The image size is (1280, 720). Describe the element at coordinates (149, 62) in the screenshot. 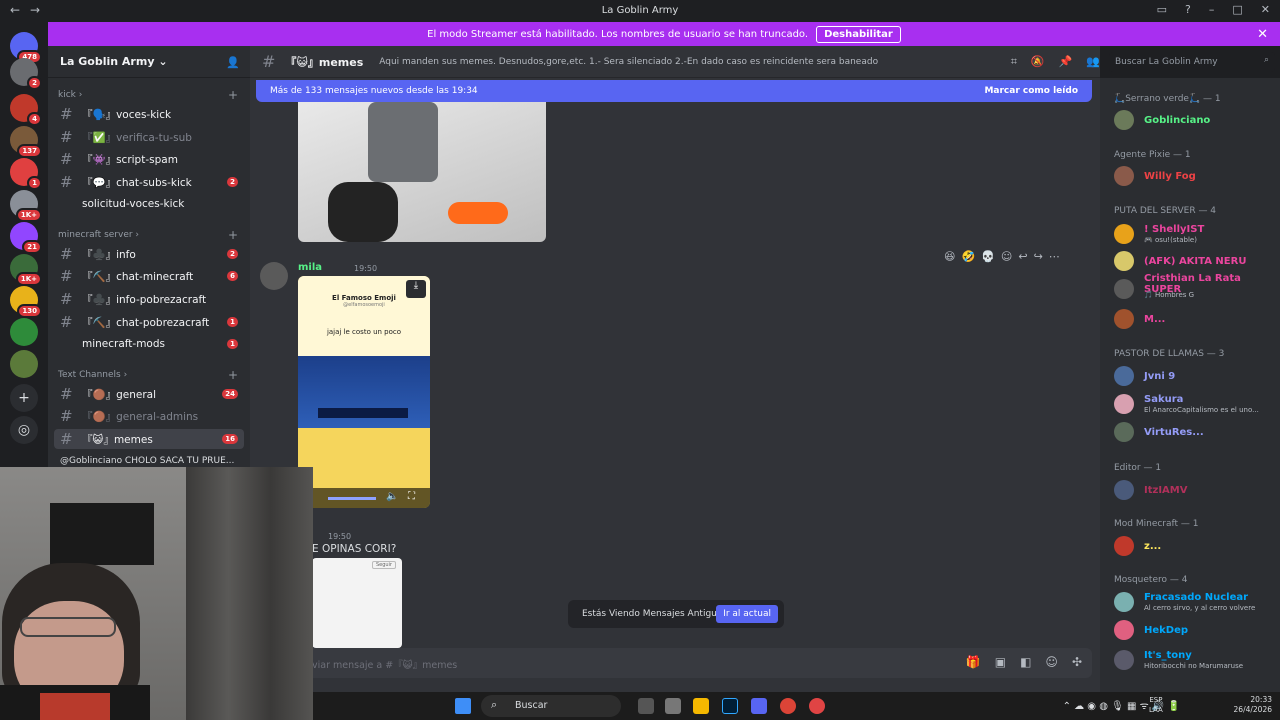

I see `server-header: La Goblin Army ⌄ 👤` at that location.